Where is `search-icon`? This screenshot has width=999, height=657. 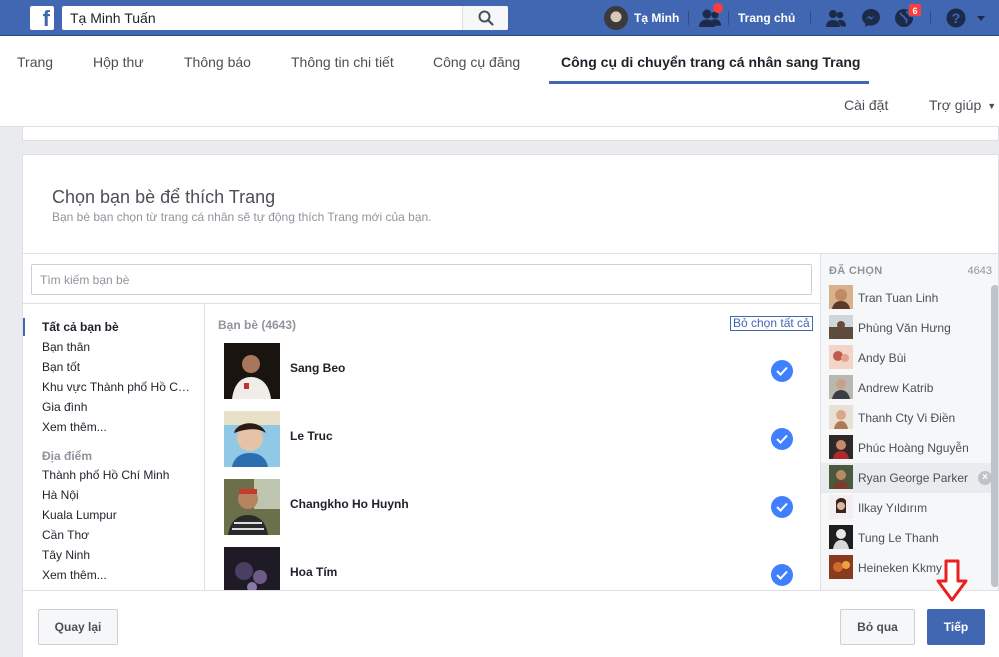 search-icon is located at coordinates (486, 18).